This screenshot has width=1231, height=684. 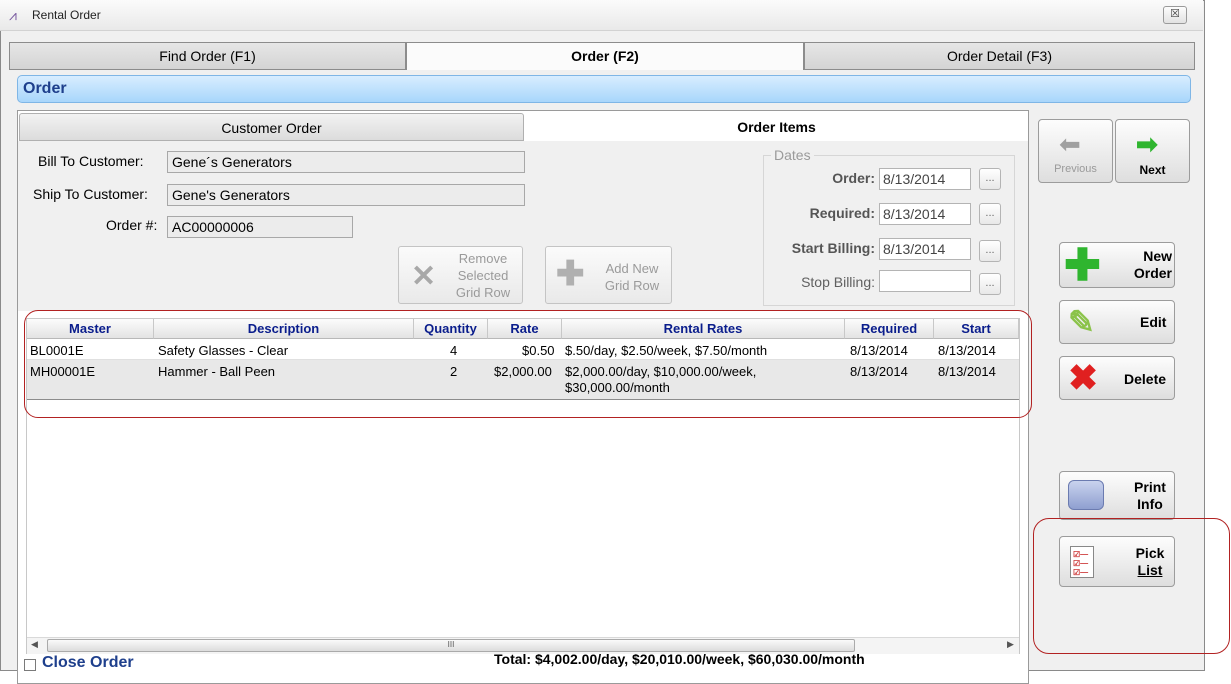 I want to click on order-header-title: Order, so click(x=45, y=88).